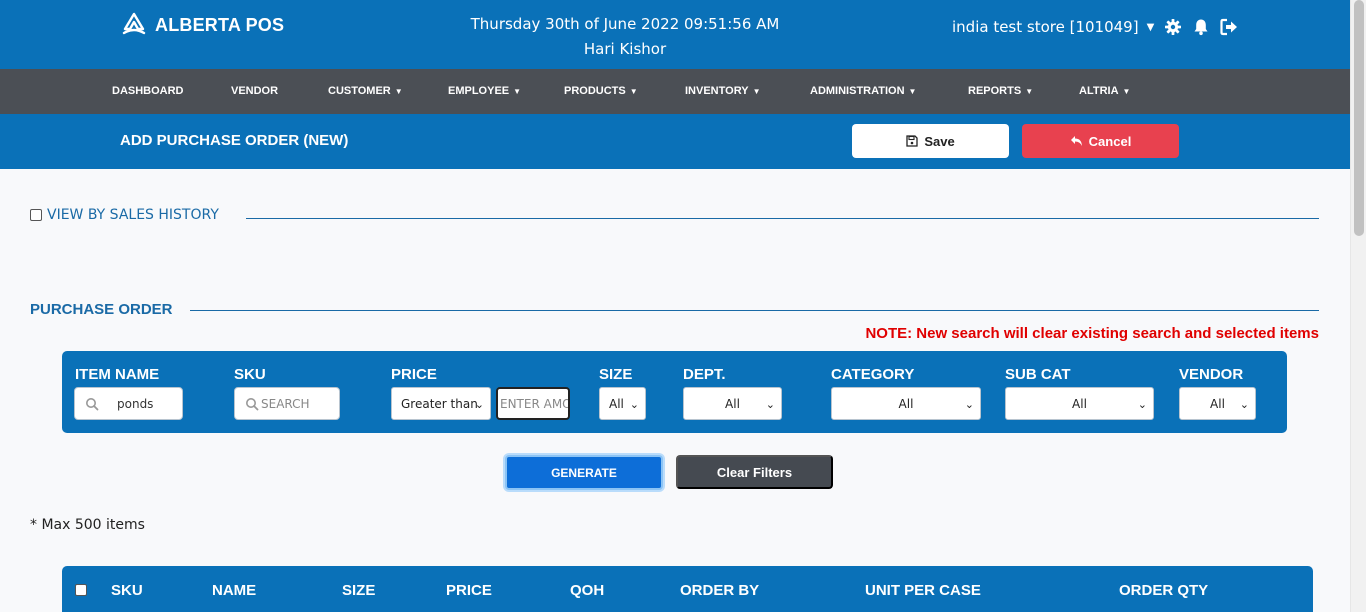 Image resolution: width=1366 pixels, height=612 pixels. Describe the element at coordinates (923, 590) in the screenshot. I see `column-header: UNIT PER CASE` at that location.